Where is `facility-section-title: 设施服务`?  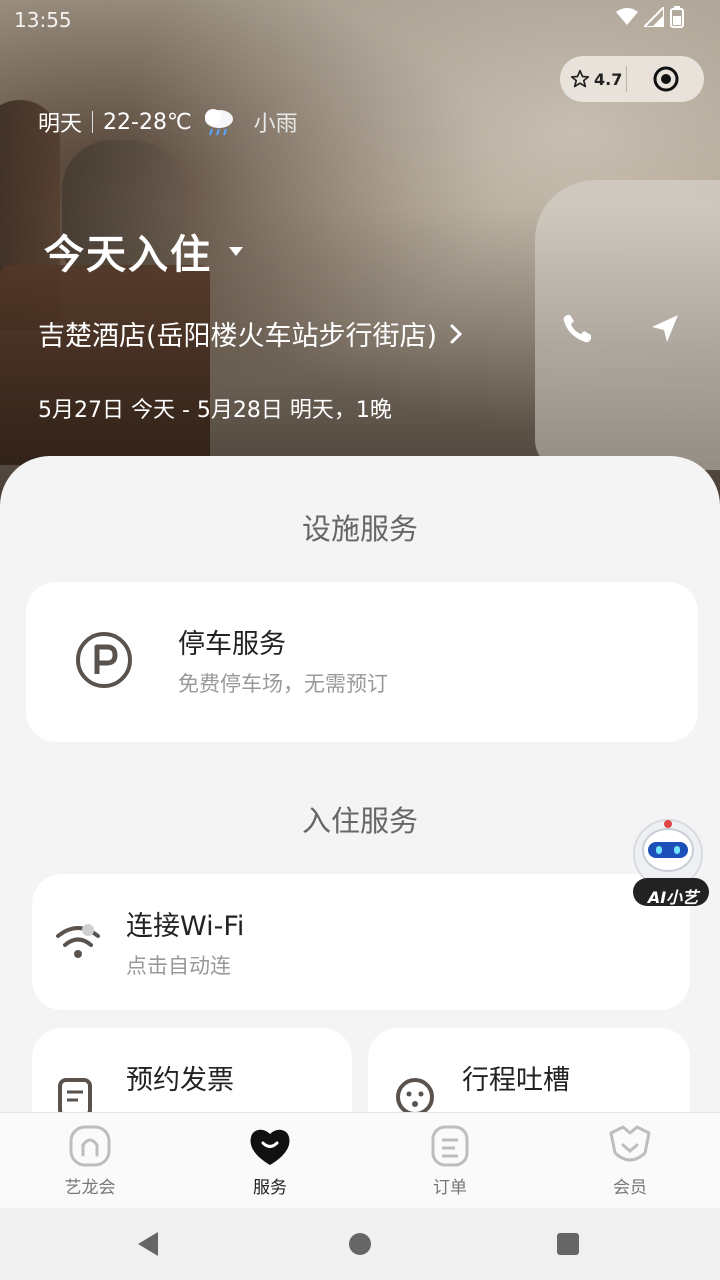 facility-section-title: 设施服务 is located at coordinates (359, 529).